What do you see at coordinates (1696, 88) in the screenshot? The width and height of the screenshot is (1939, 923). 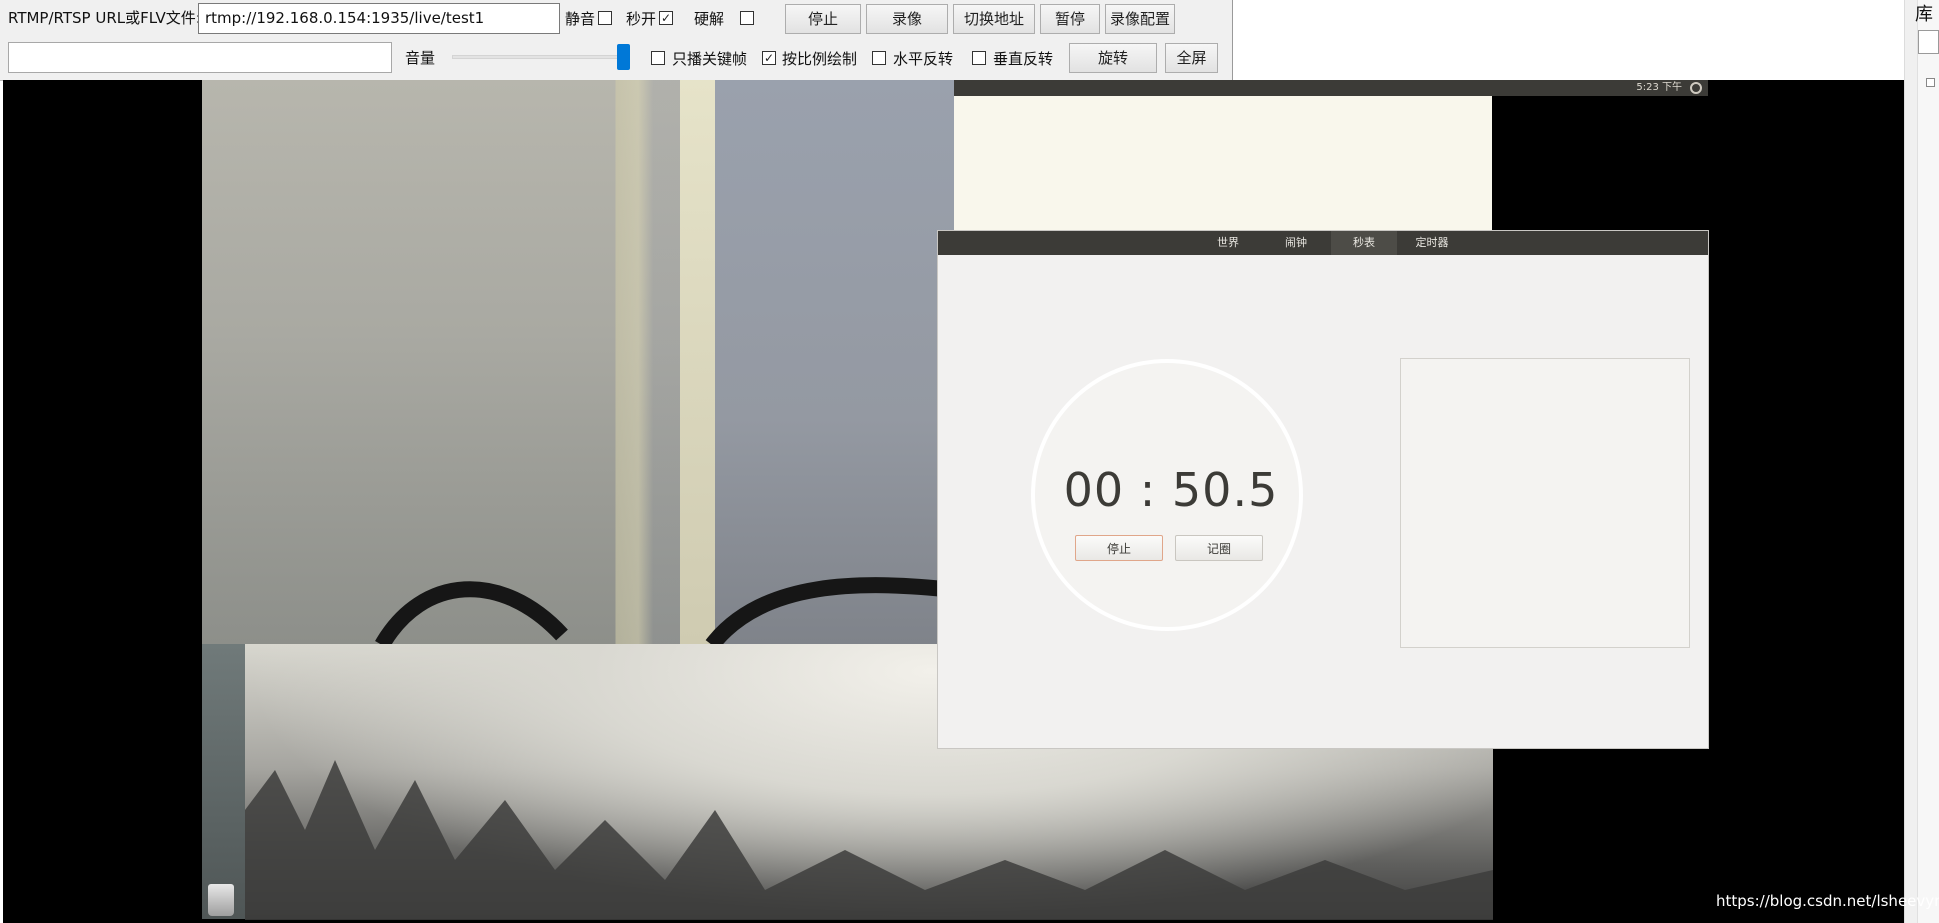 I see `gear-icon` at bounding box center [1696, 88].